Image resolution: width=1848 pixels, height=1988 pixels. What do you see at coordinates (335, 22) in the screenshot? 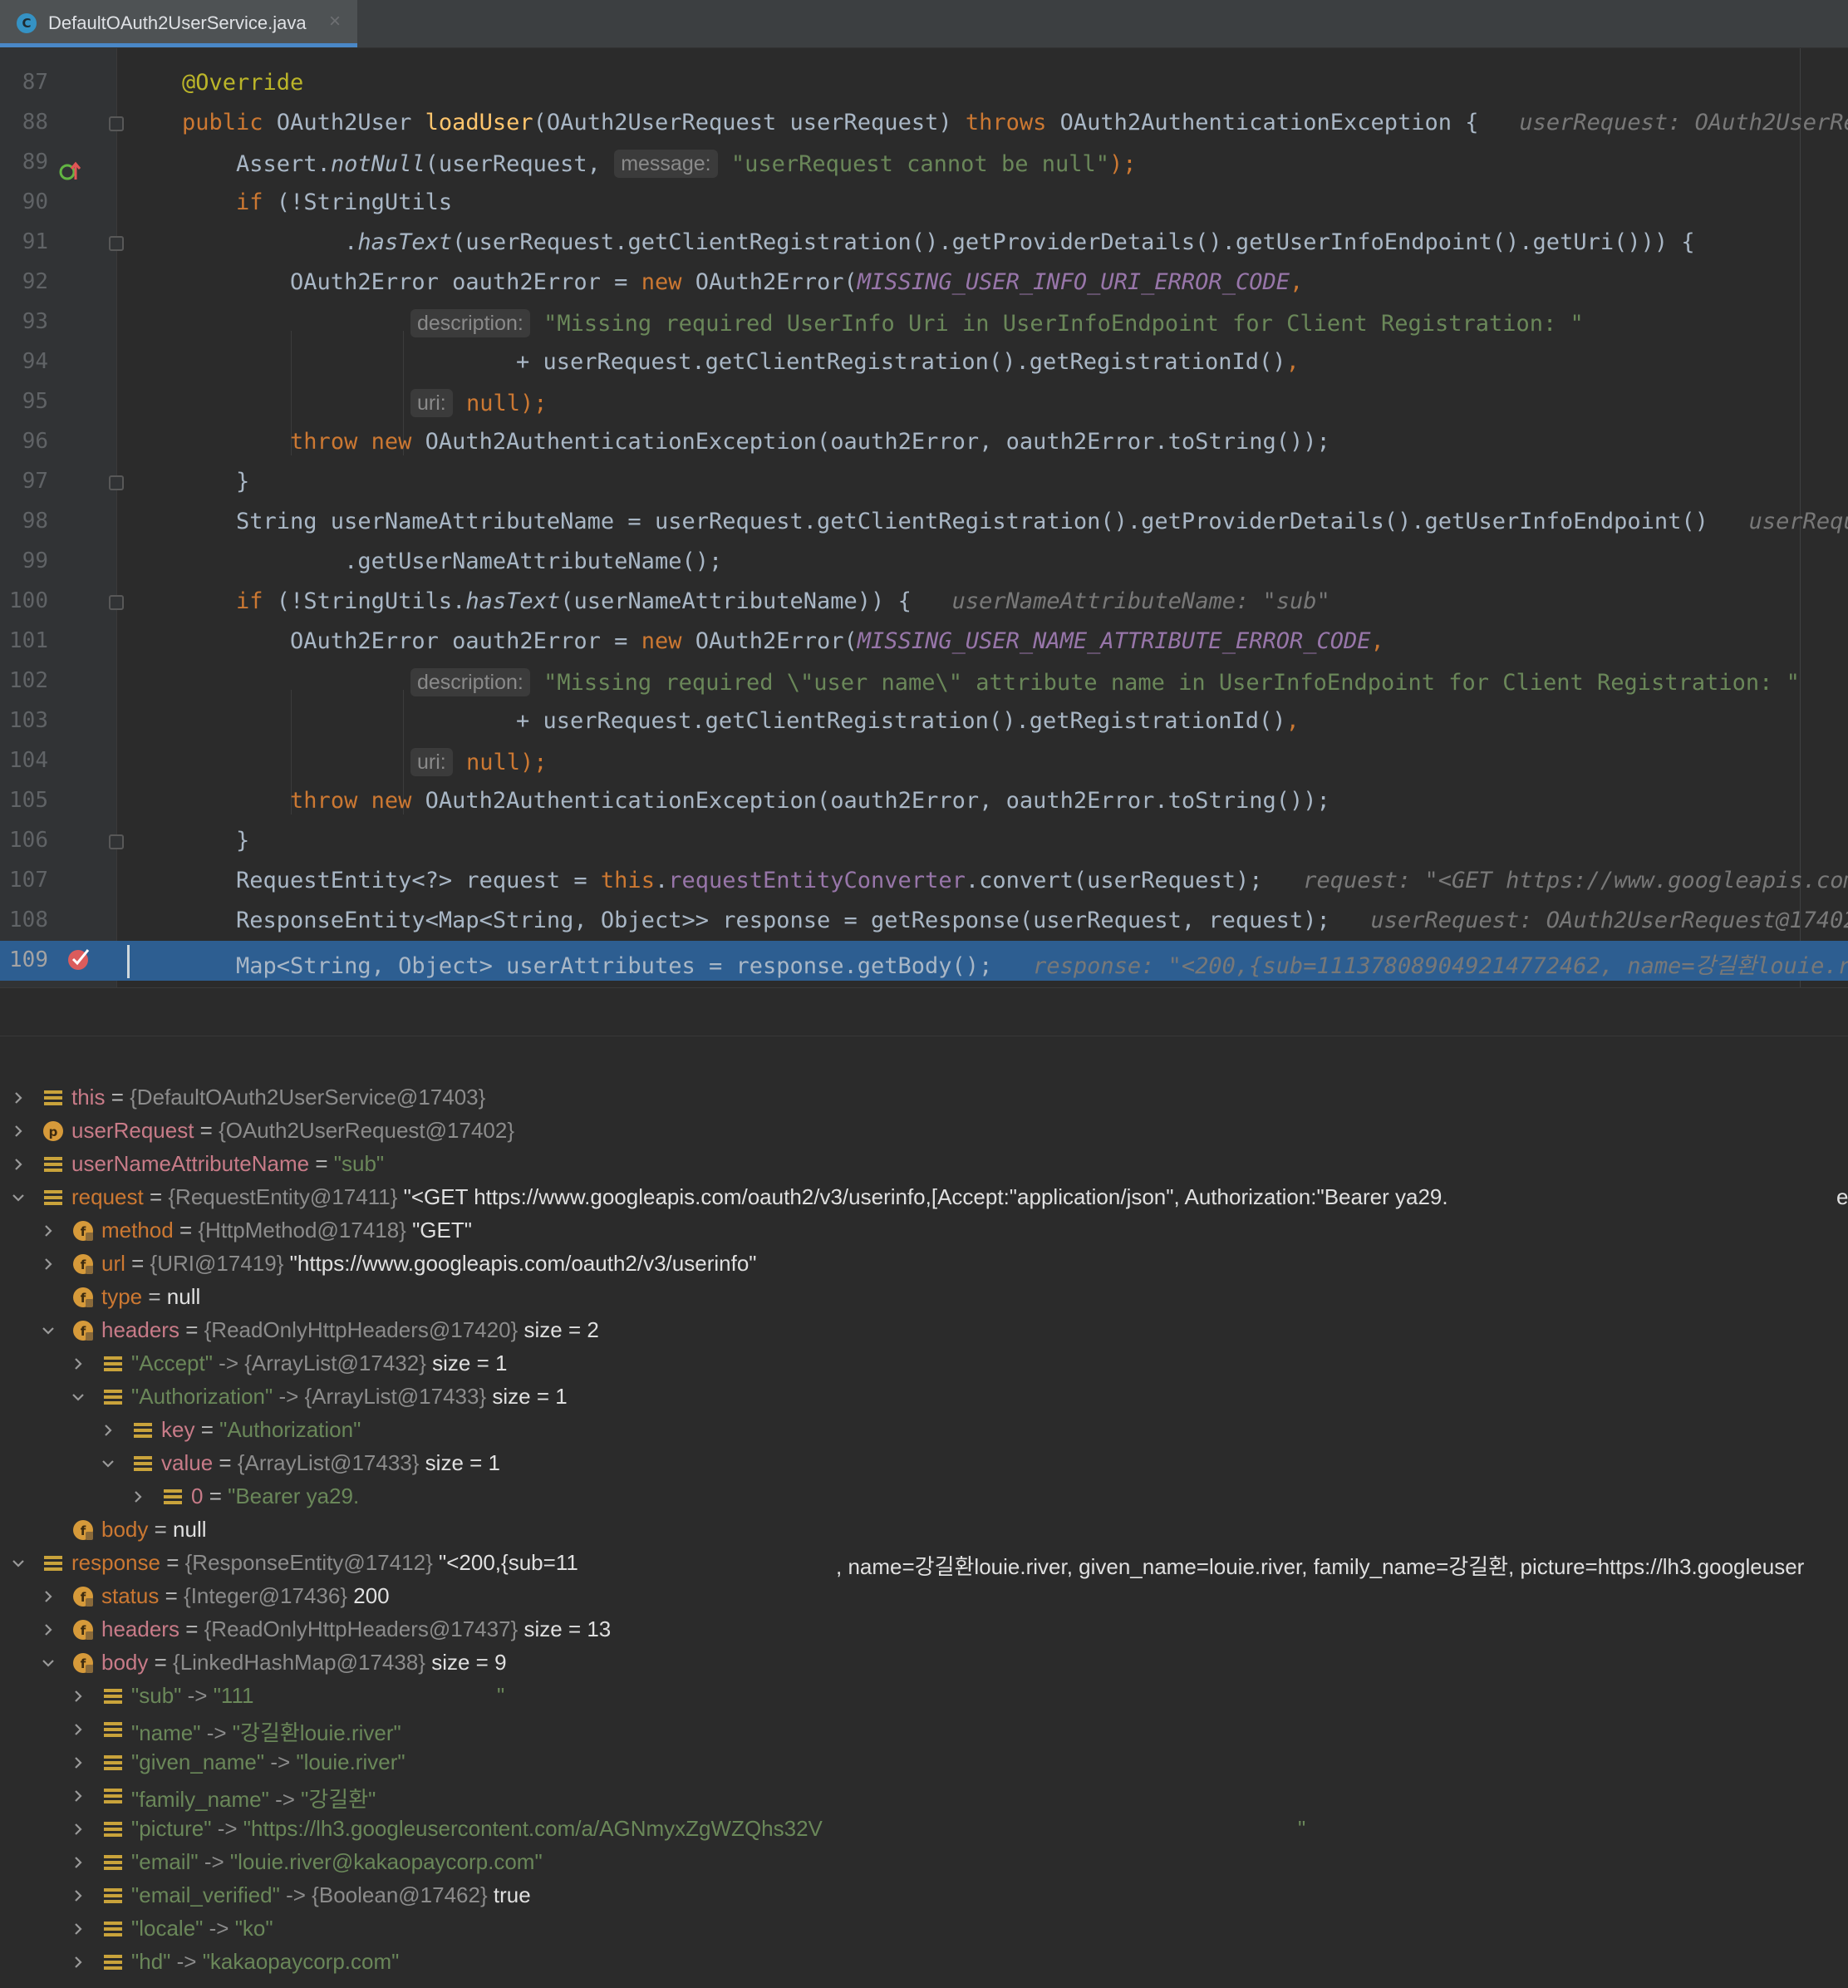
I see `close-icon: ×` at bounding box center [335, 22].